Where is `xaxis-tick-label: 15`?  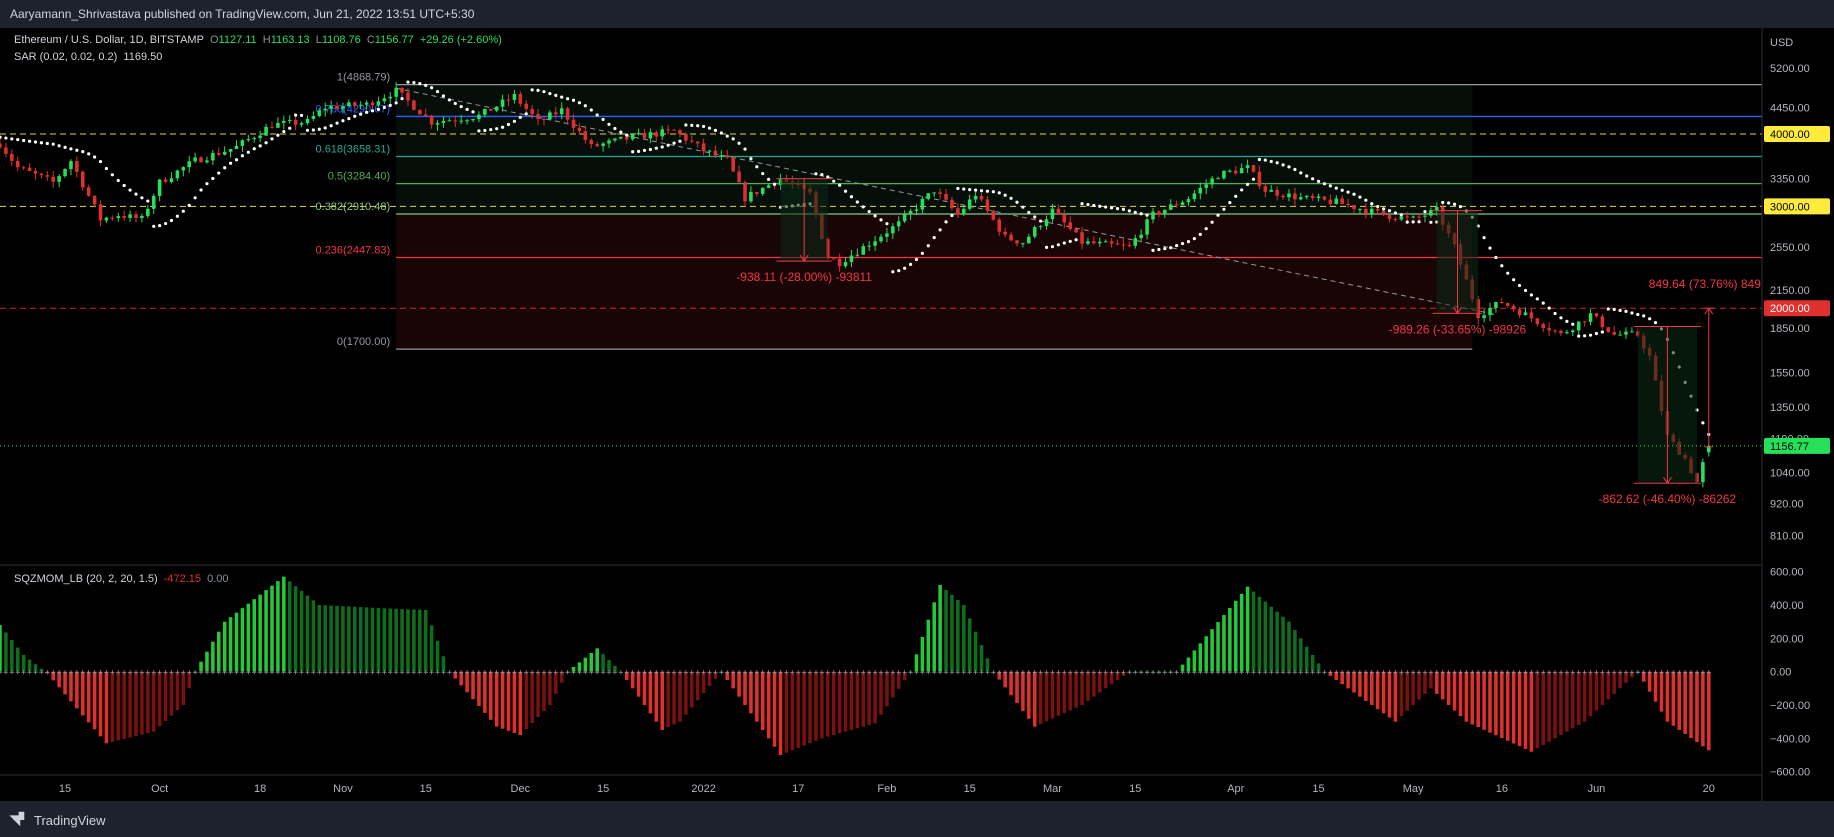
xaxis-tick-label: 15 is located at coordinates (65, 789).